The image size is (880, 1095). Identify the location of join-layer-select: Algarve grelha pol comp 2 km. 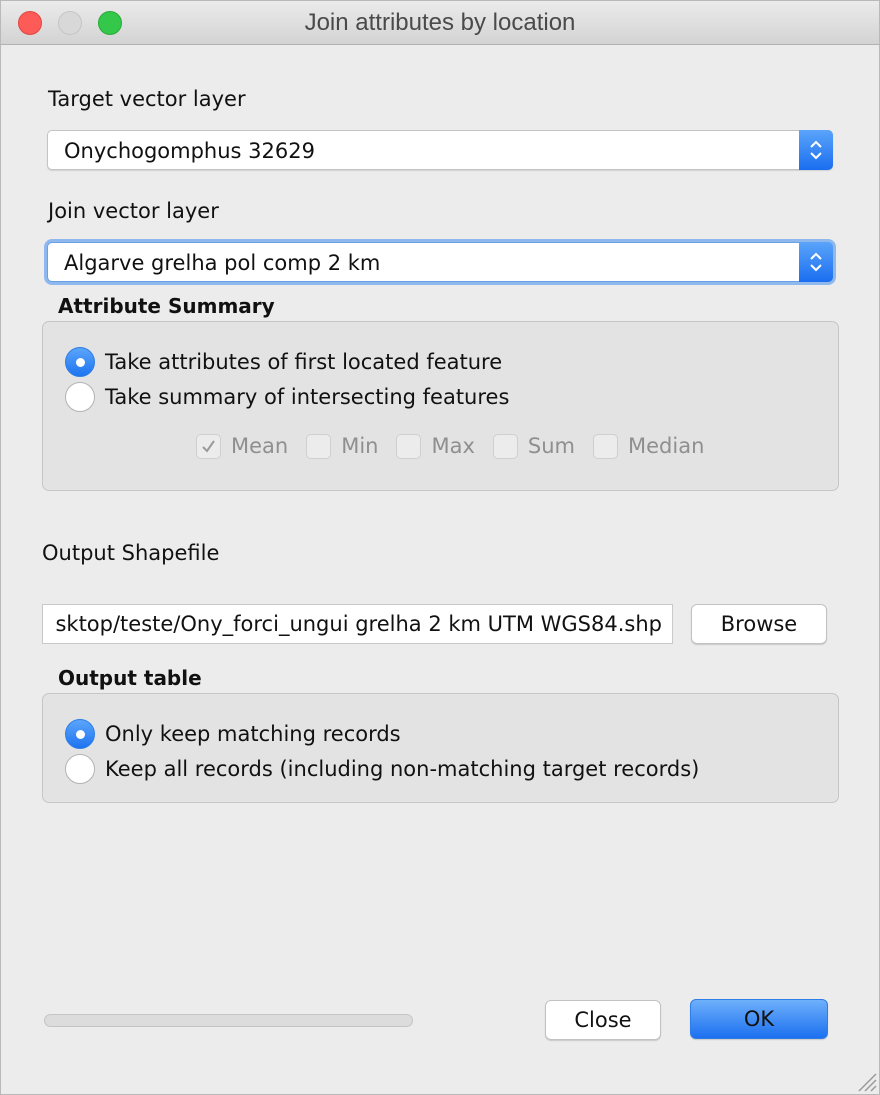
(440, 262).